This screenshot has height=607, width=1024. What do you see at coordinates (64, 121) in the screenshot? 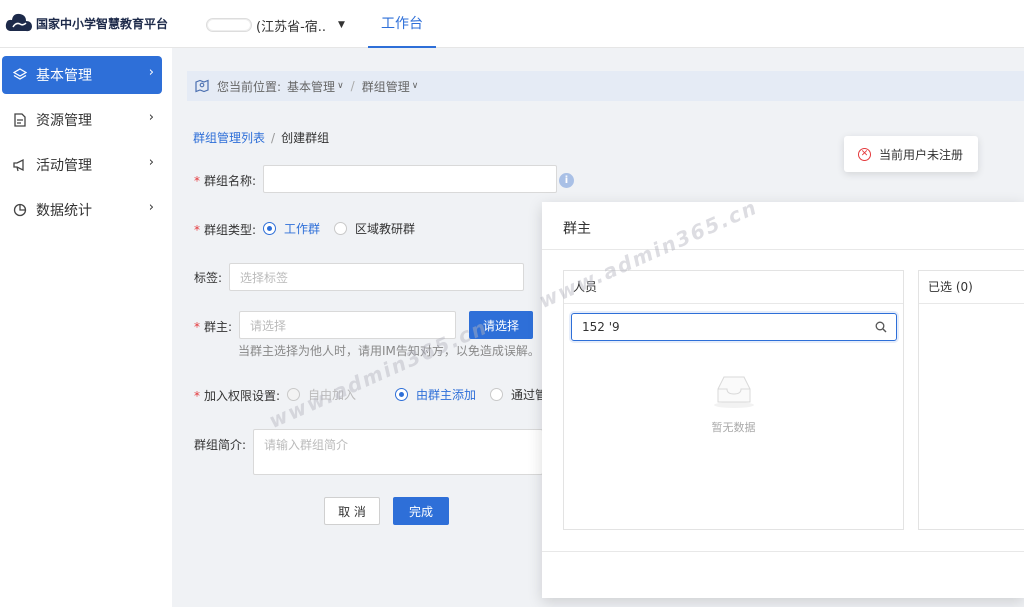
I see `sidebar-item-label: 资源管理` at bounding box center [64, 121].